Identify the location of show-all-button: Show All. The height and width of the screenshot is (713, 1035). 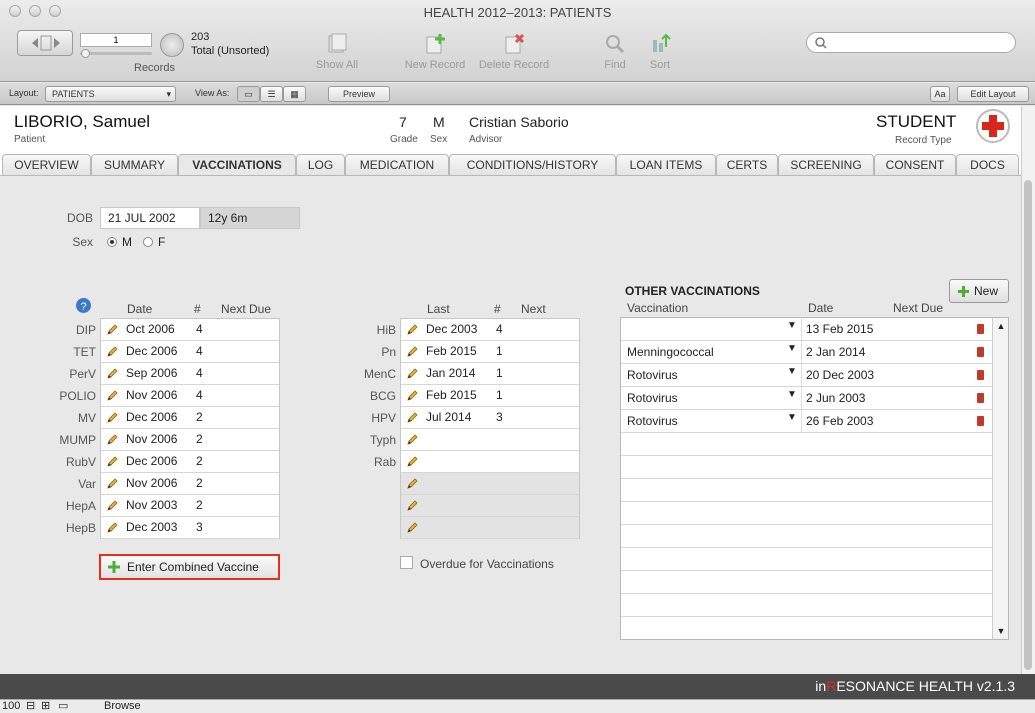
(337, 51).